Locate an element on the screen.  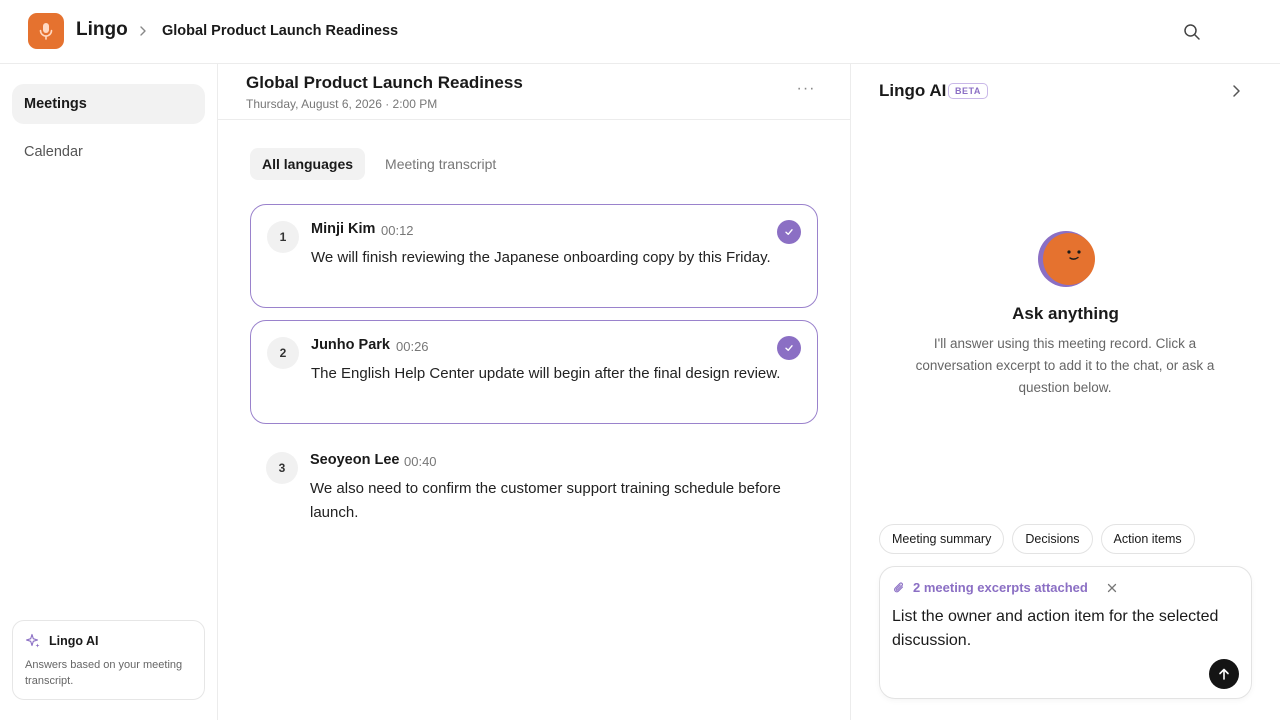
mic-icon is located at coordinates (46, 31).